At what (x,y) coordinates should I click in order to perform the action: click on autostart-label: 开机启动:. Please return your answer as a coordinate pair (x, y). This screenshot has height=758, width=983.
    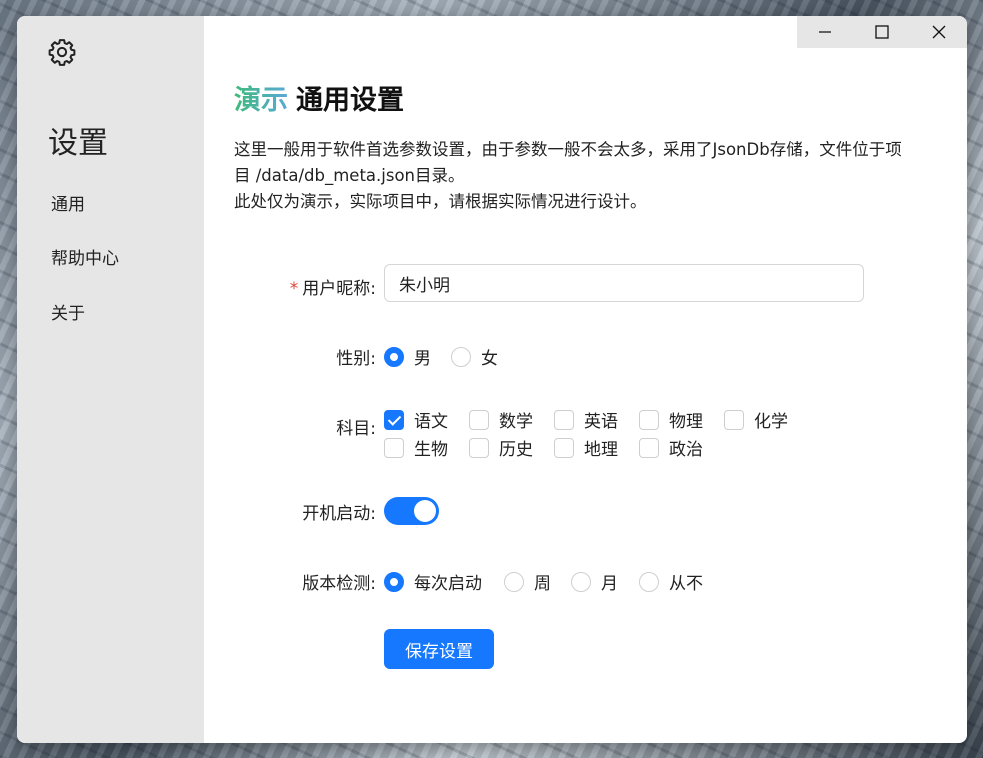
    Looking at the image, I should click on (339, 514).